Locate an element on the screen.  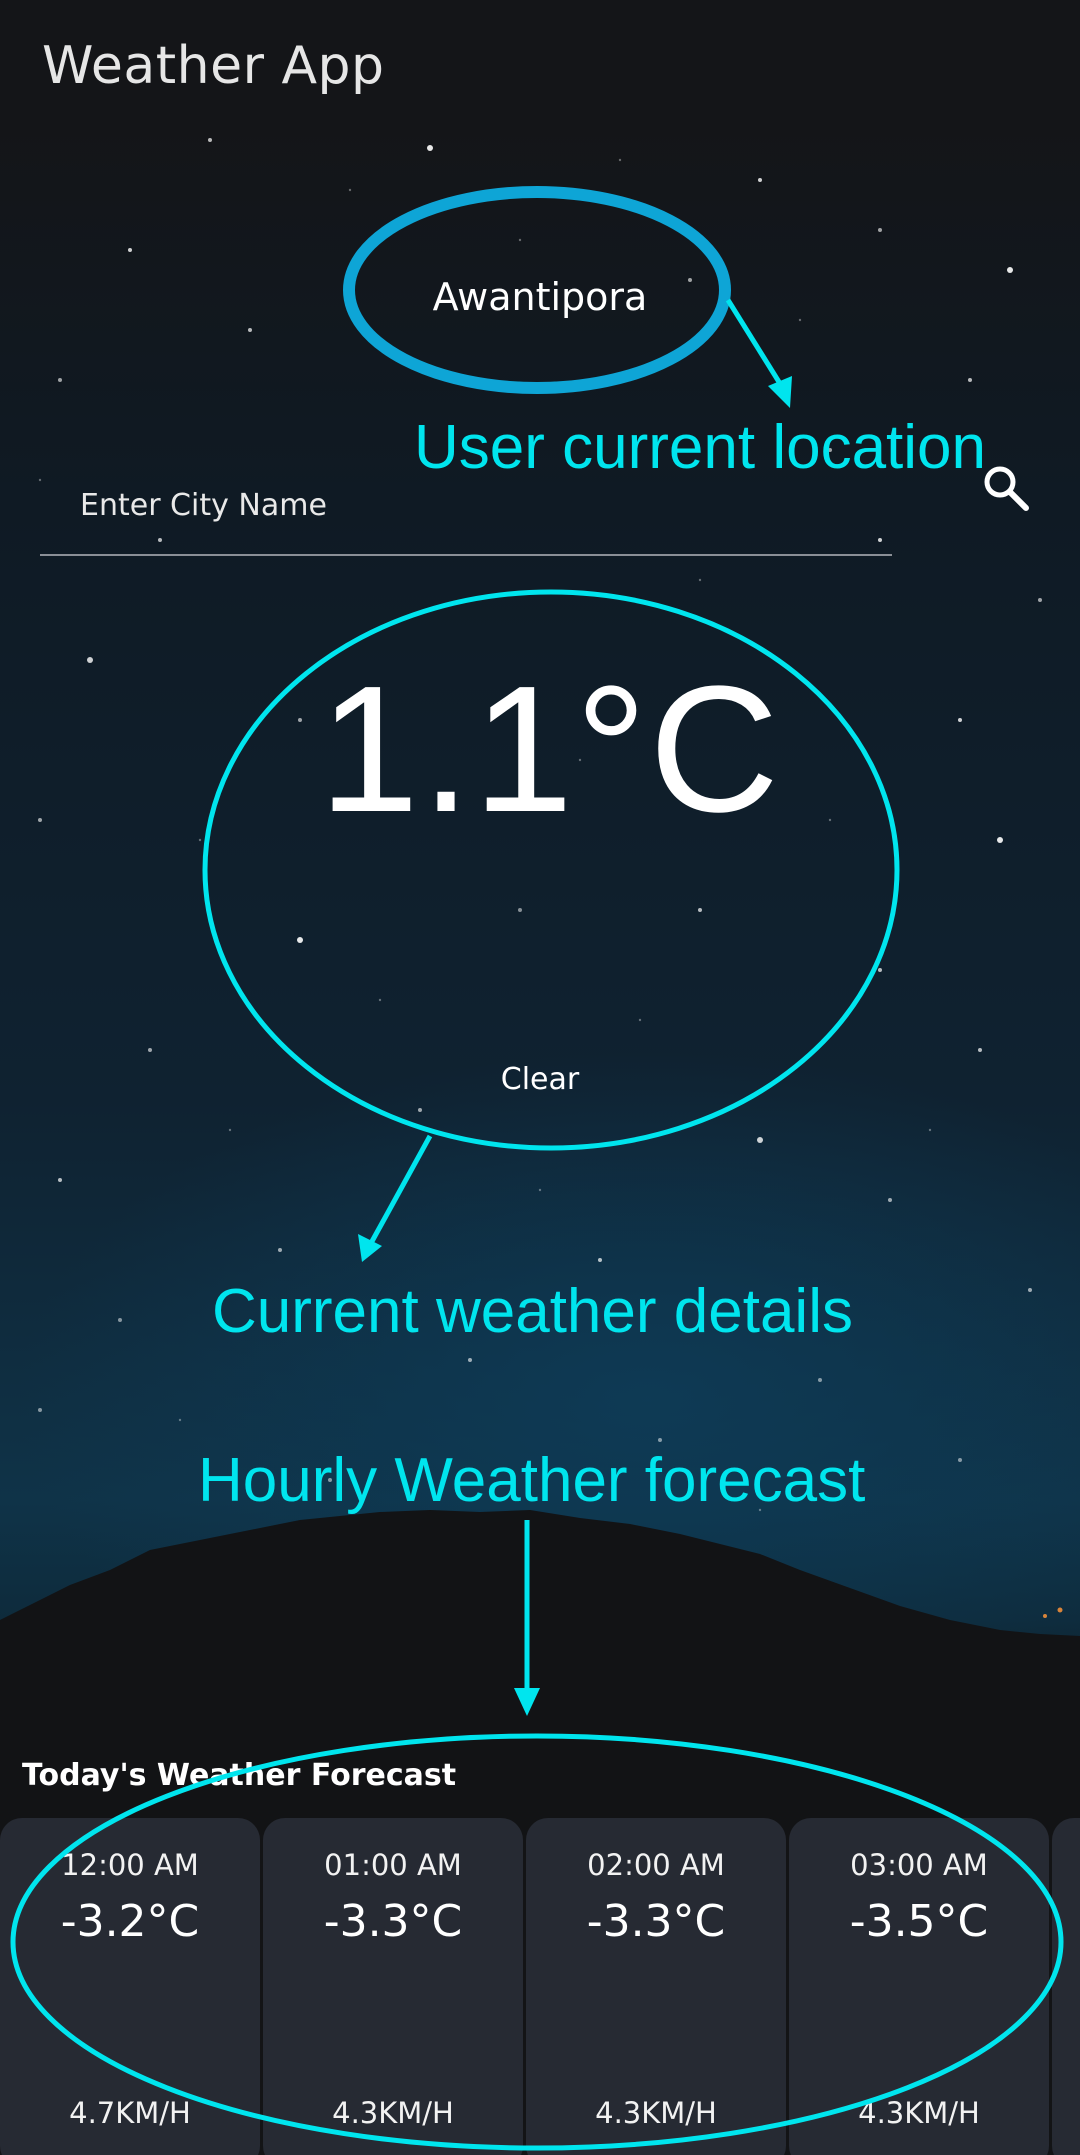
forecast-temperature: -3.5°C is located at coordinates (919, 1921).